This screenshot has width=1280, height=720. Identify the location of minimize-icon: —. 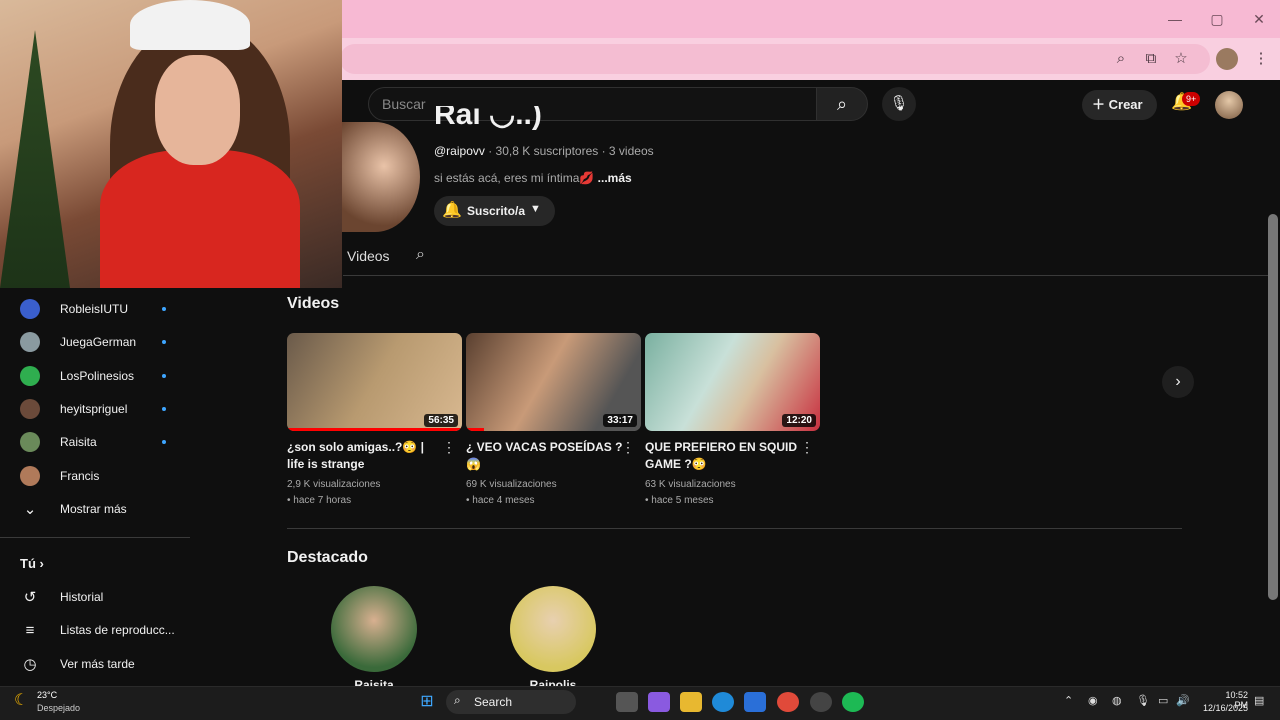
(1175, 19).